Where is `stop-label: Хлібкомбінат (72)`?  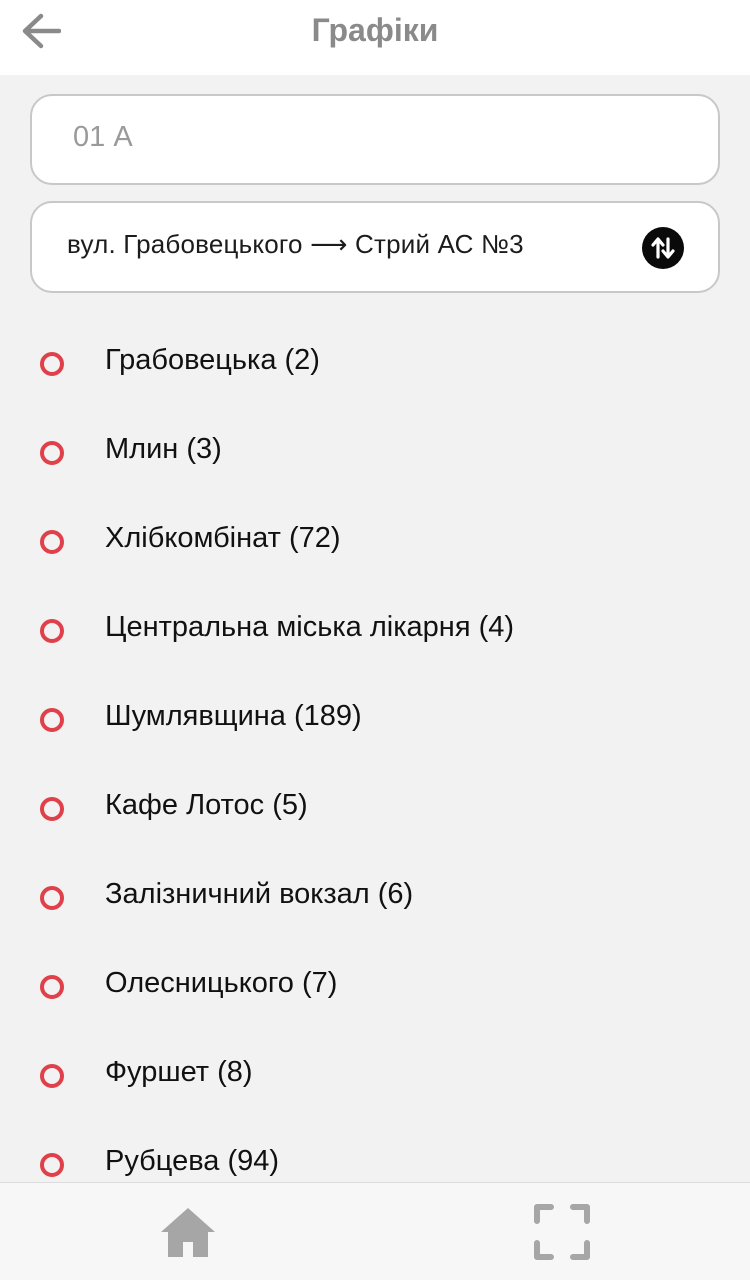
stop-label: Хлібкомбінат (72) is located at coordinates (223, 538).